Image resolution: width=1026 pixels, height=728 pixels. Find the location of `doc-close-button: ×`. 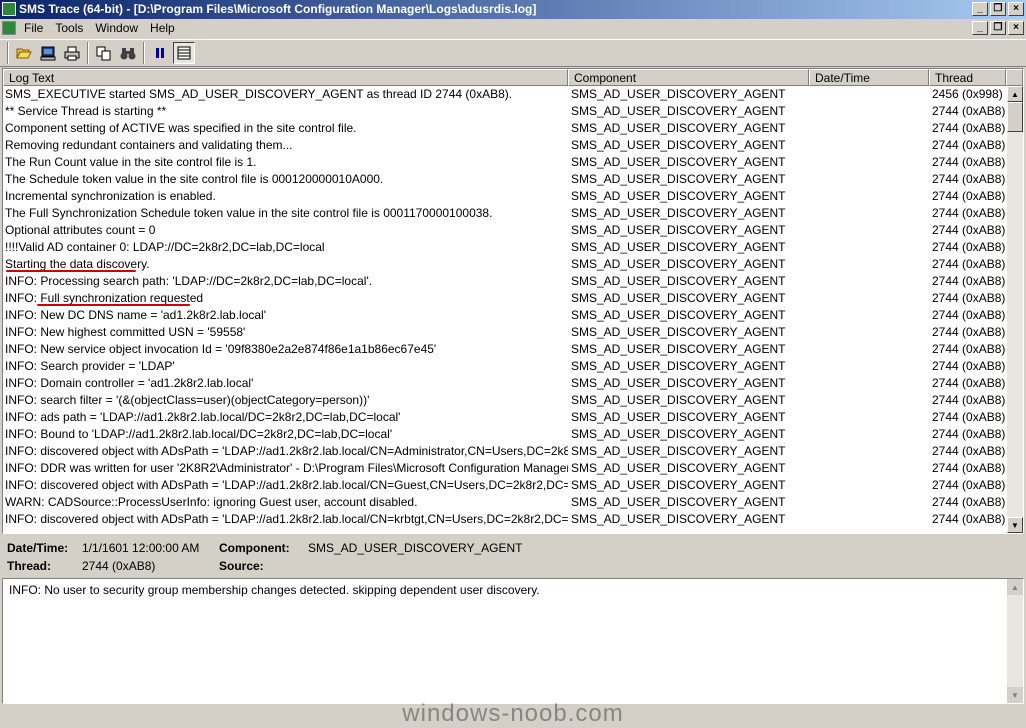

doc-close-button: × is located at coordinates (1016, 28).